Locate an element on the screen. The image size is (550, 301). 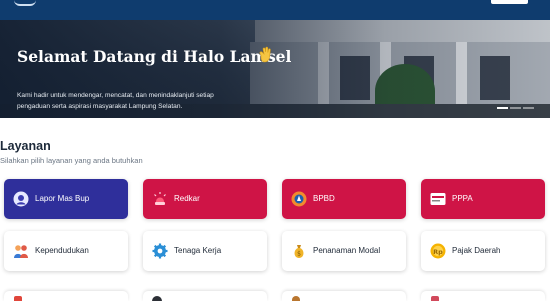
service-card-kependudukan: Kependudukan is located at coordinates (66, 251).